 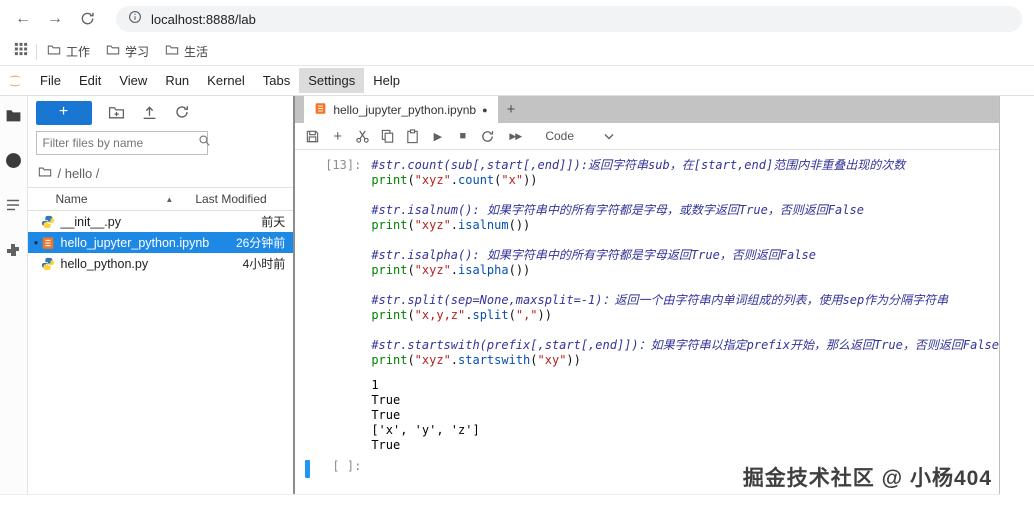 I want to click on file-row-hello-jupyter-python-ipynb: ● hello_jupyter_python.ipynb 26分钟前, so click(x=160, y=242).